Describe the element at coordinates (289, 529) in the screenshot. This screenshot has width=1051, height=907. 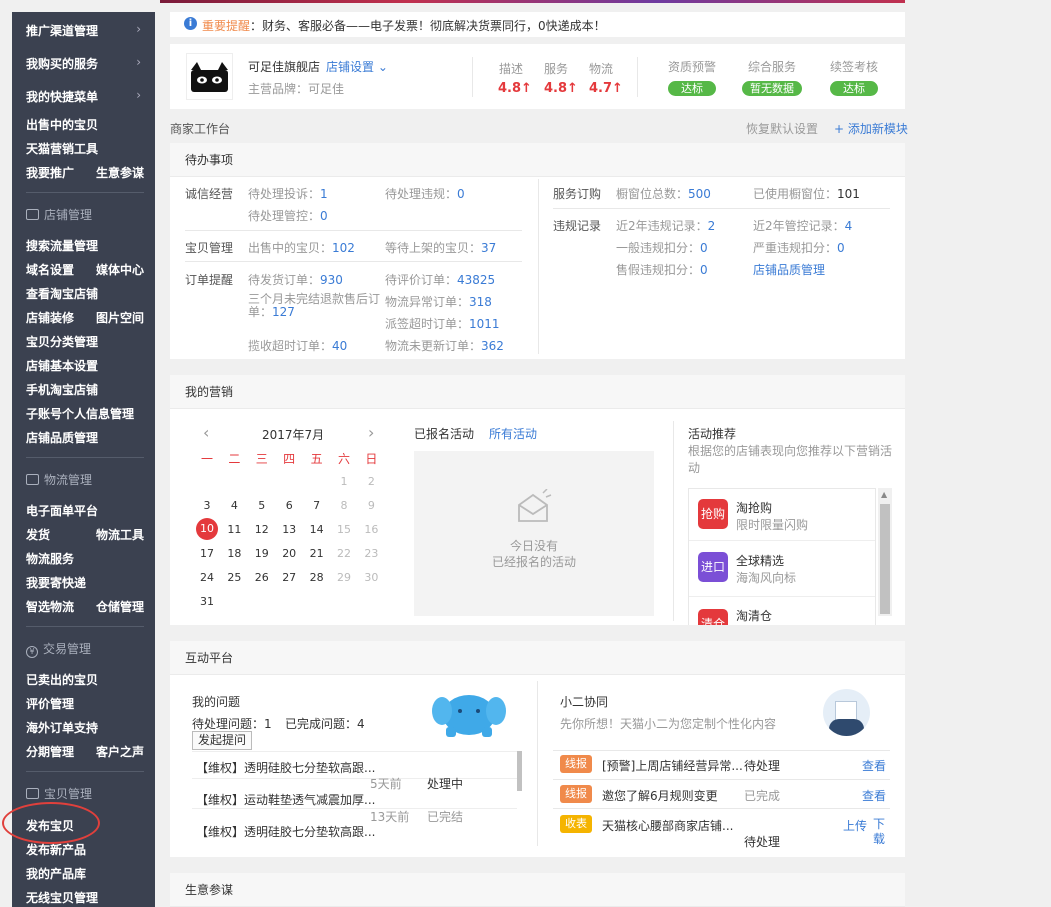
I see `calendar-day: 13` at that location.